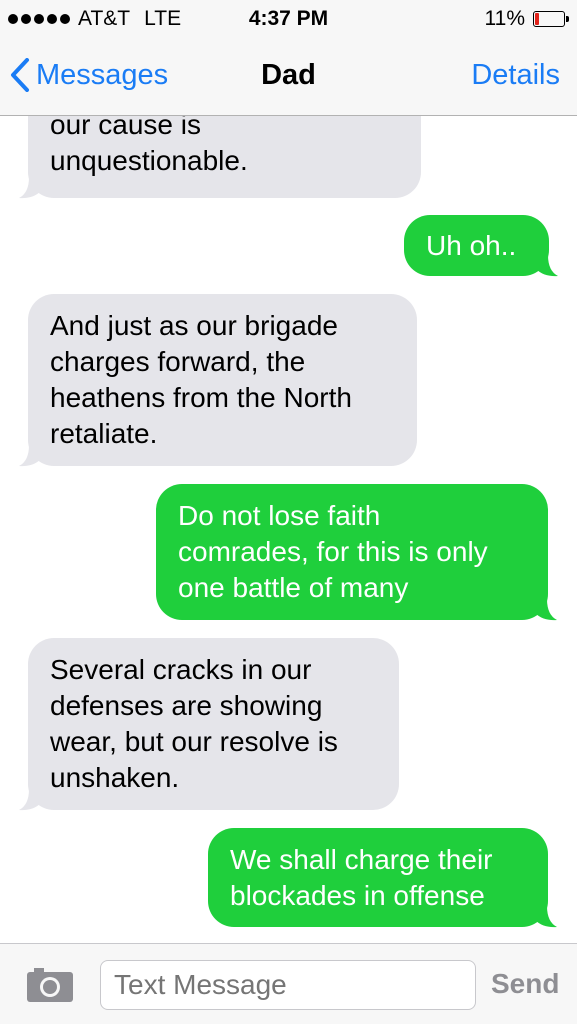  Describe the element at coordinates (333, 551) in the screenshot. I see `message-text-line: comrades, for this is only` at that location.